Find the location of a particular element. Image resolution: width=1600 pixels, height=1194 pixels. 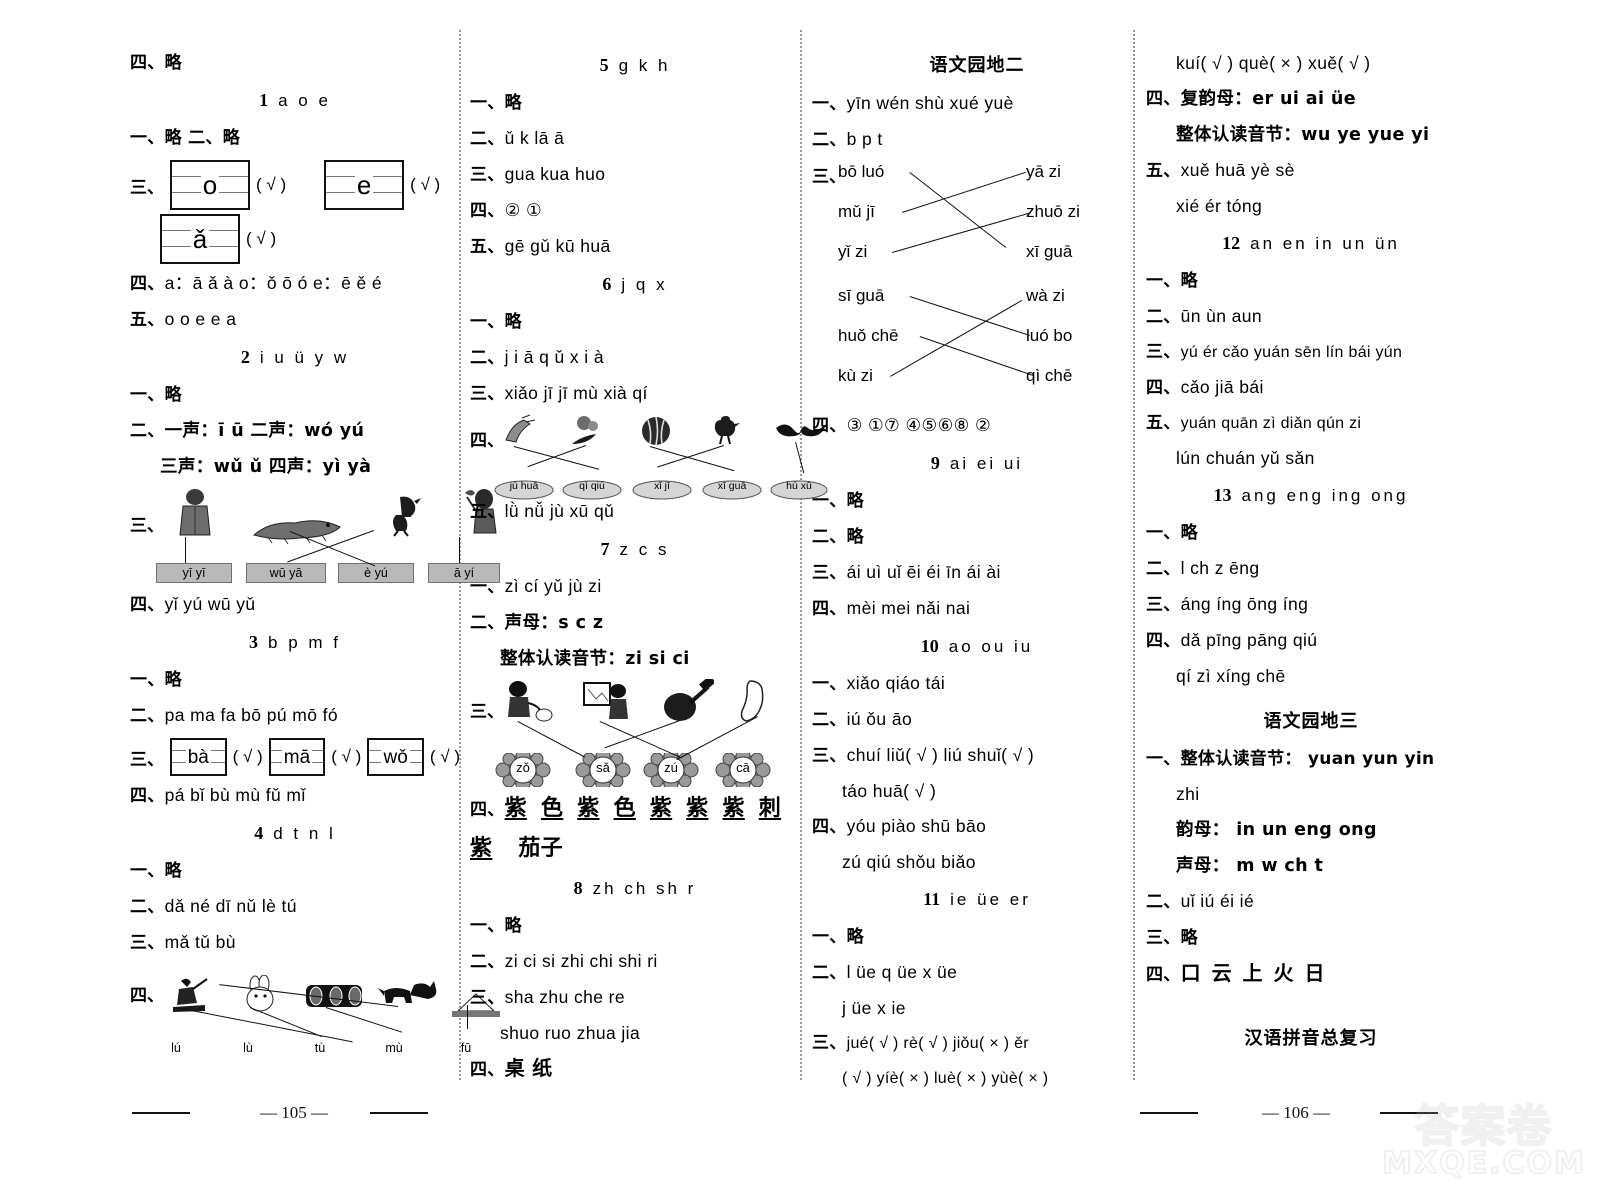

answer-line: 四、dǎ pīng pāng qiú is located at coordinates (1311, 641).